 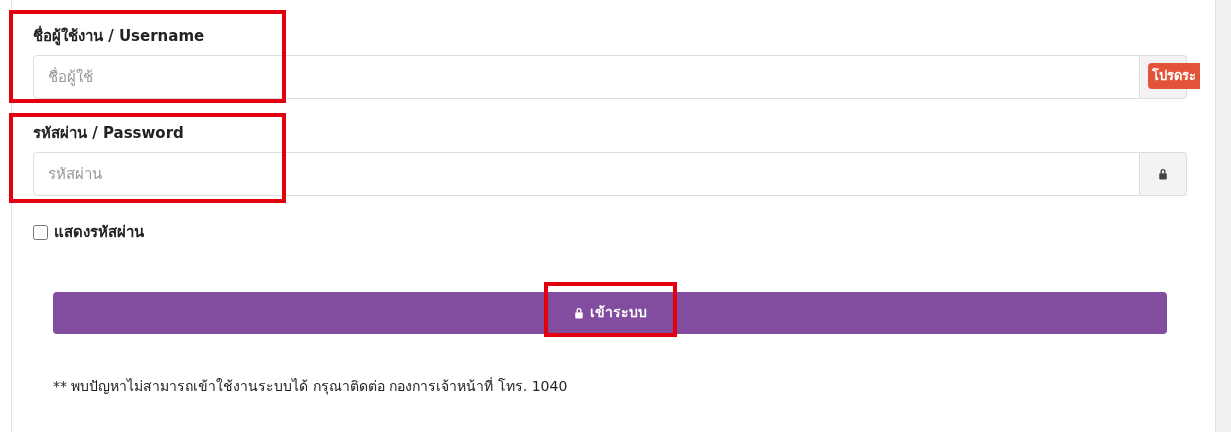 I want to click on checkbox-label: แสดงรหัสผ่าน, so click(x=99, y=232).